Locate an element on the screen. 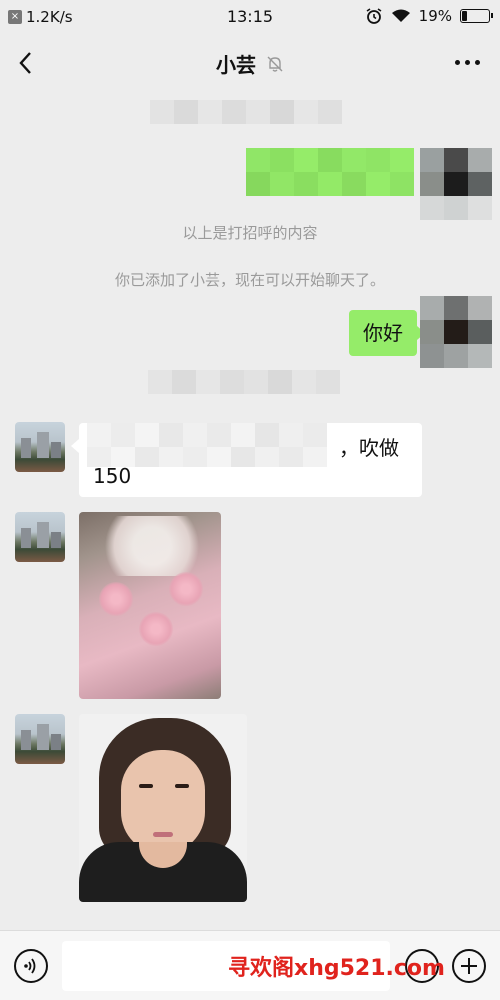 Image resolution: width=500 pixels, height=1000 pixels. status-bar: × 1.2K/s 13:15 19% is located at coordinates (250, 17).